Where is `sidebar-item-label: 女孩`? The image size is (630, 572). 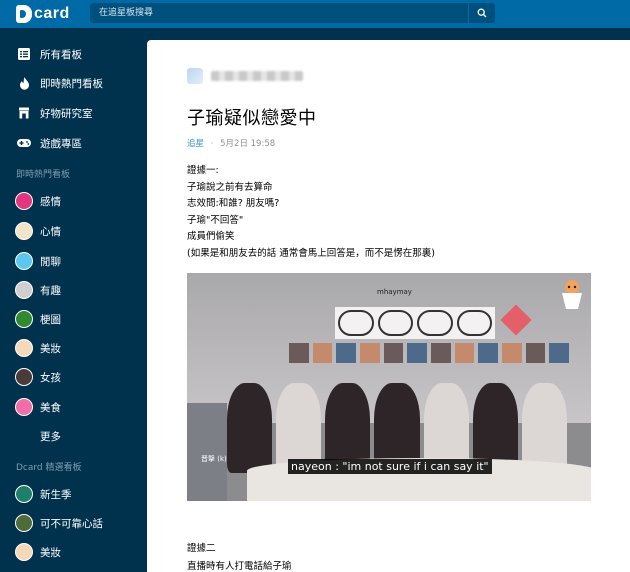 sidebar-item-label: 女孩 is located at coordinates (50, 377).